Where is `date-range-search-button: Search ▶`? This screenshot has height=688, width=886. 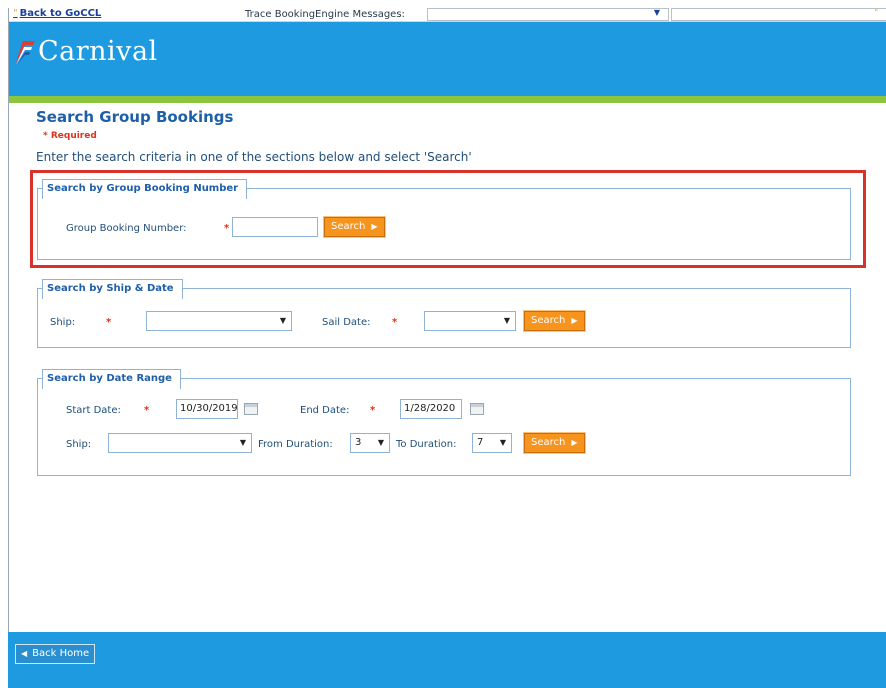
date-range-search-button: Search ▶ is located at coordinates (554, 443).